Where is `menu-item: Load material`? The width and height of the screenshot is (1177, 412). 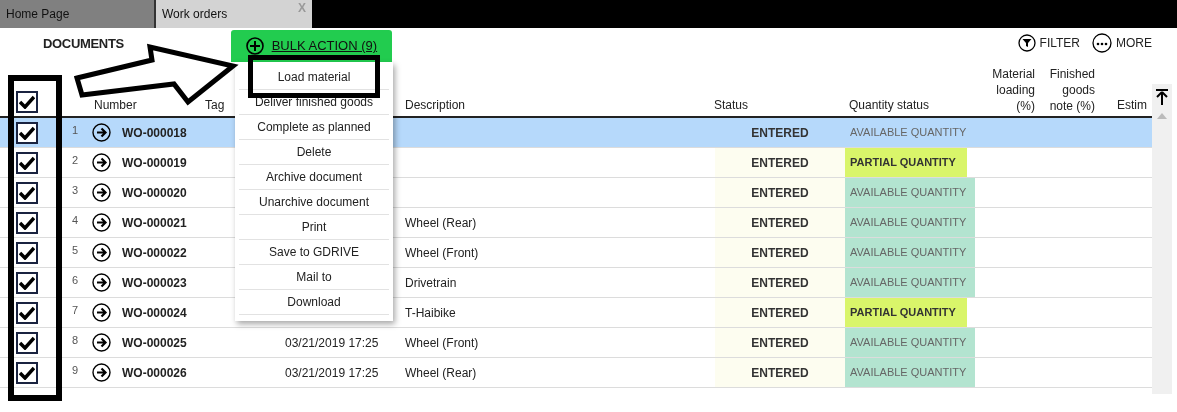 menu-item: Load material is located at coordinates (314, 77).